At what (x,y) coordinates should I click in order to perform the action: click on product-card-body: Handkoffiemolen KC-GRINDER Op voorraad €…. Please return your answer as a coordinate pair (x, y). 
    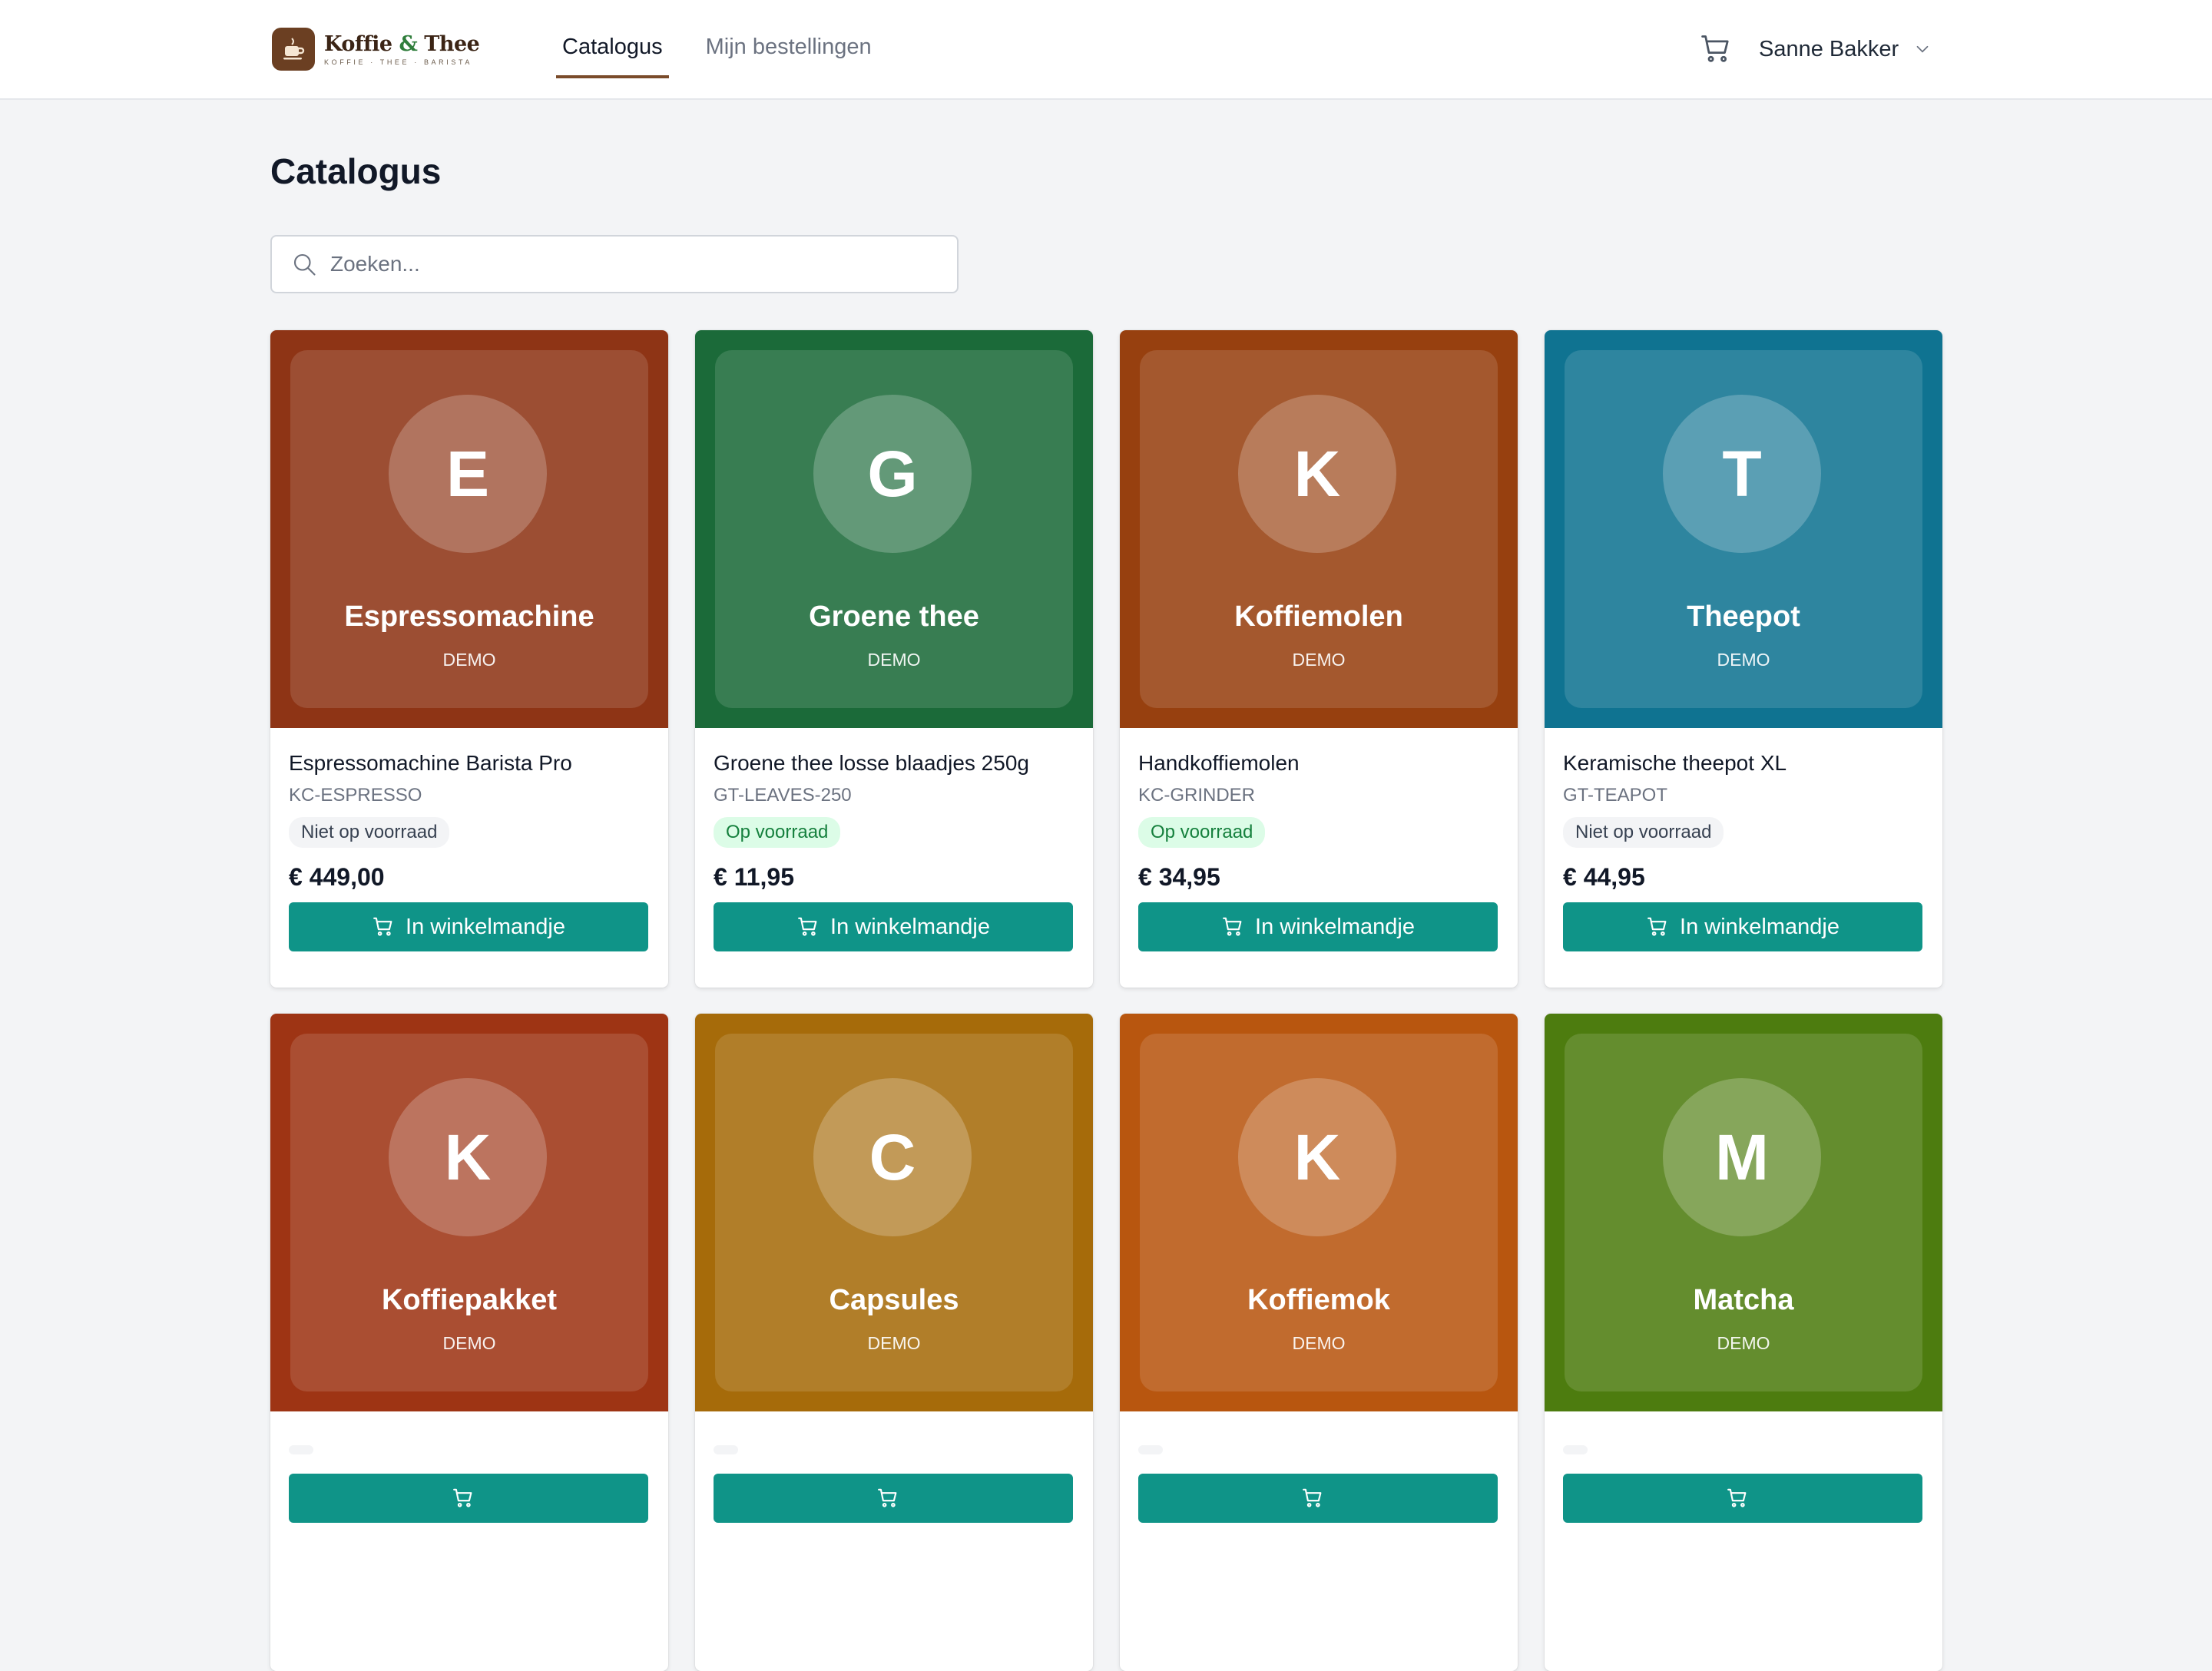
    Looking at the image, I should click on (1319, 851).